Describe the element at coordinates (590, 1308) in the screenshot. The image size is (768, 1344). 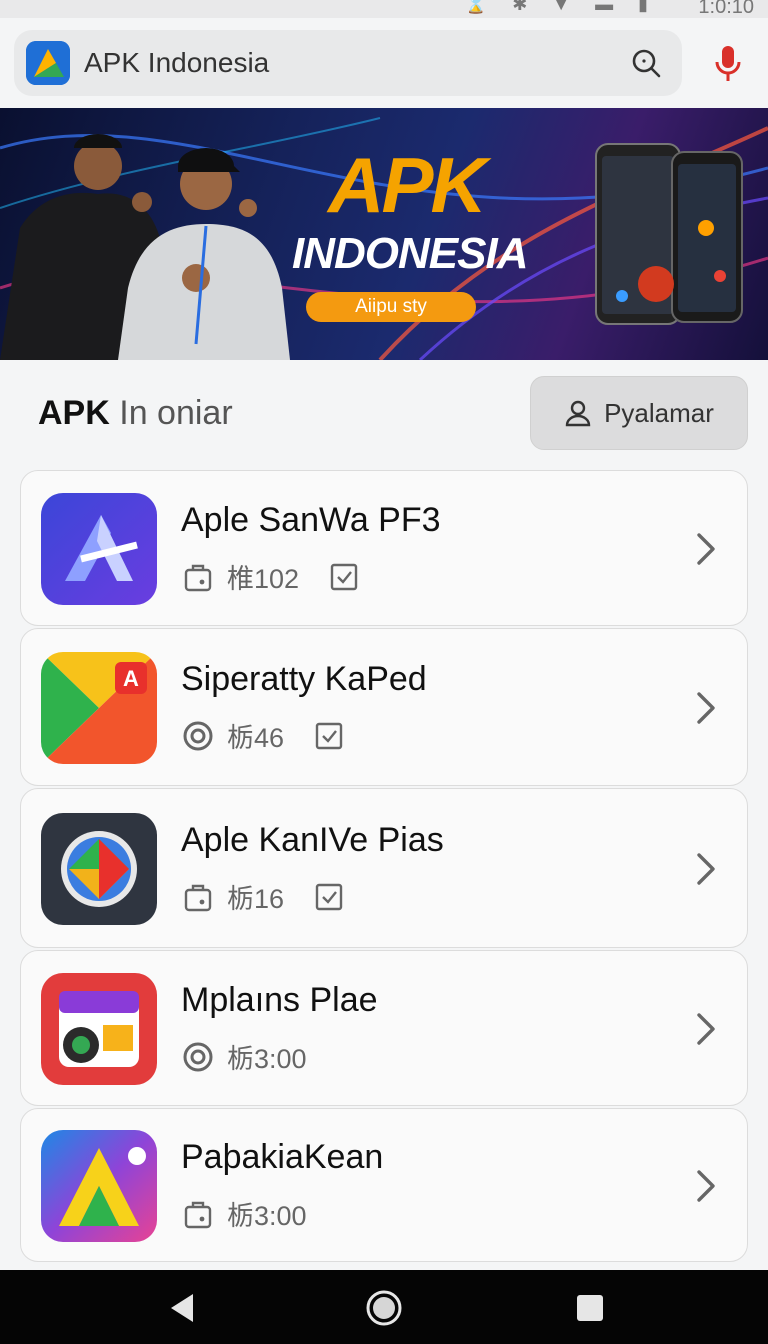
I see `recents-icon` at that location.